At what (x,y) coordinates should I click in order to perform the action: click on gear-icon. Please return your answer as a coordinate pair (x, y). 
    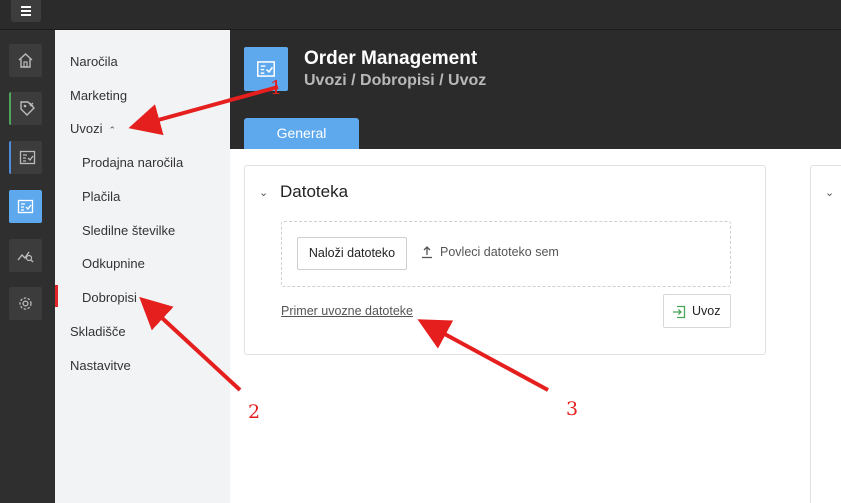
    Looking at the image, I should click on (25, 303).